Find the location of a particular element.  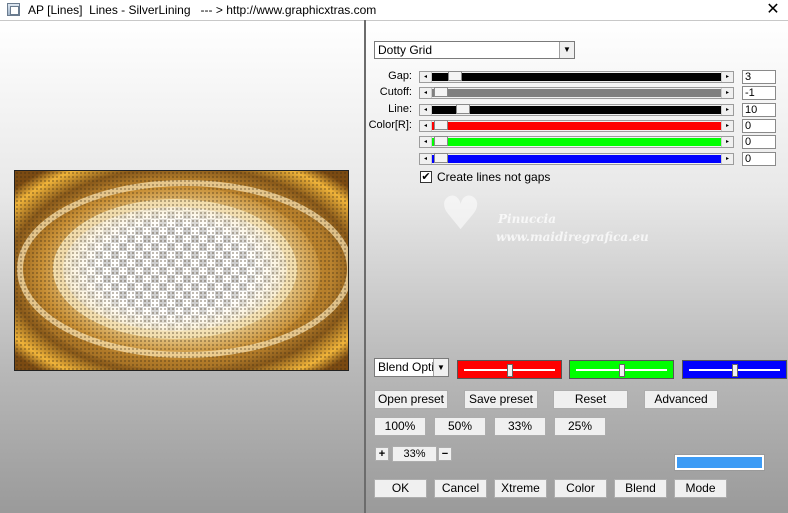

slider-value-field: 10 is located at coordinates (759, 110).